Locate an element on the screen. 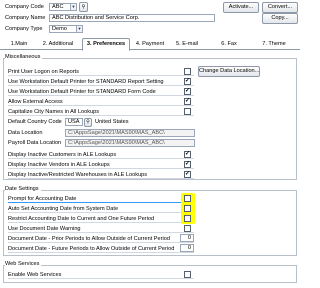 The width and height of the screenshot is (320, 288). data-location-value: C:\AppsSage\2021\MAS90\MAS_ABC\ is located at coordinates (116, 133).